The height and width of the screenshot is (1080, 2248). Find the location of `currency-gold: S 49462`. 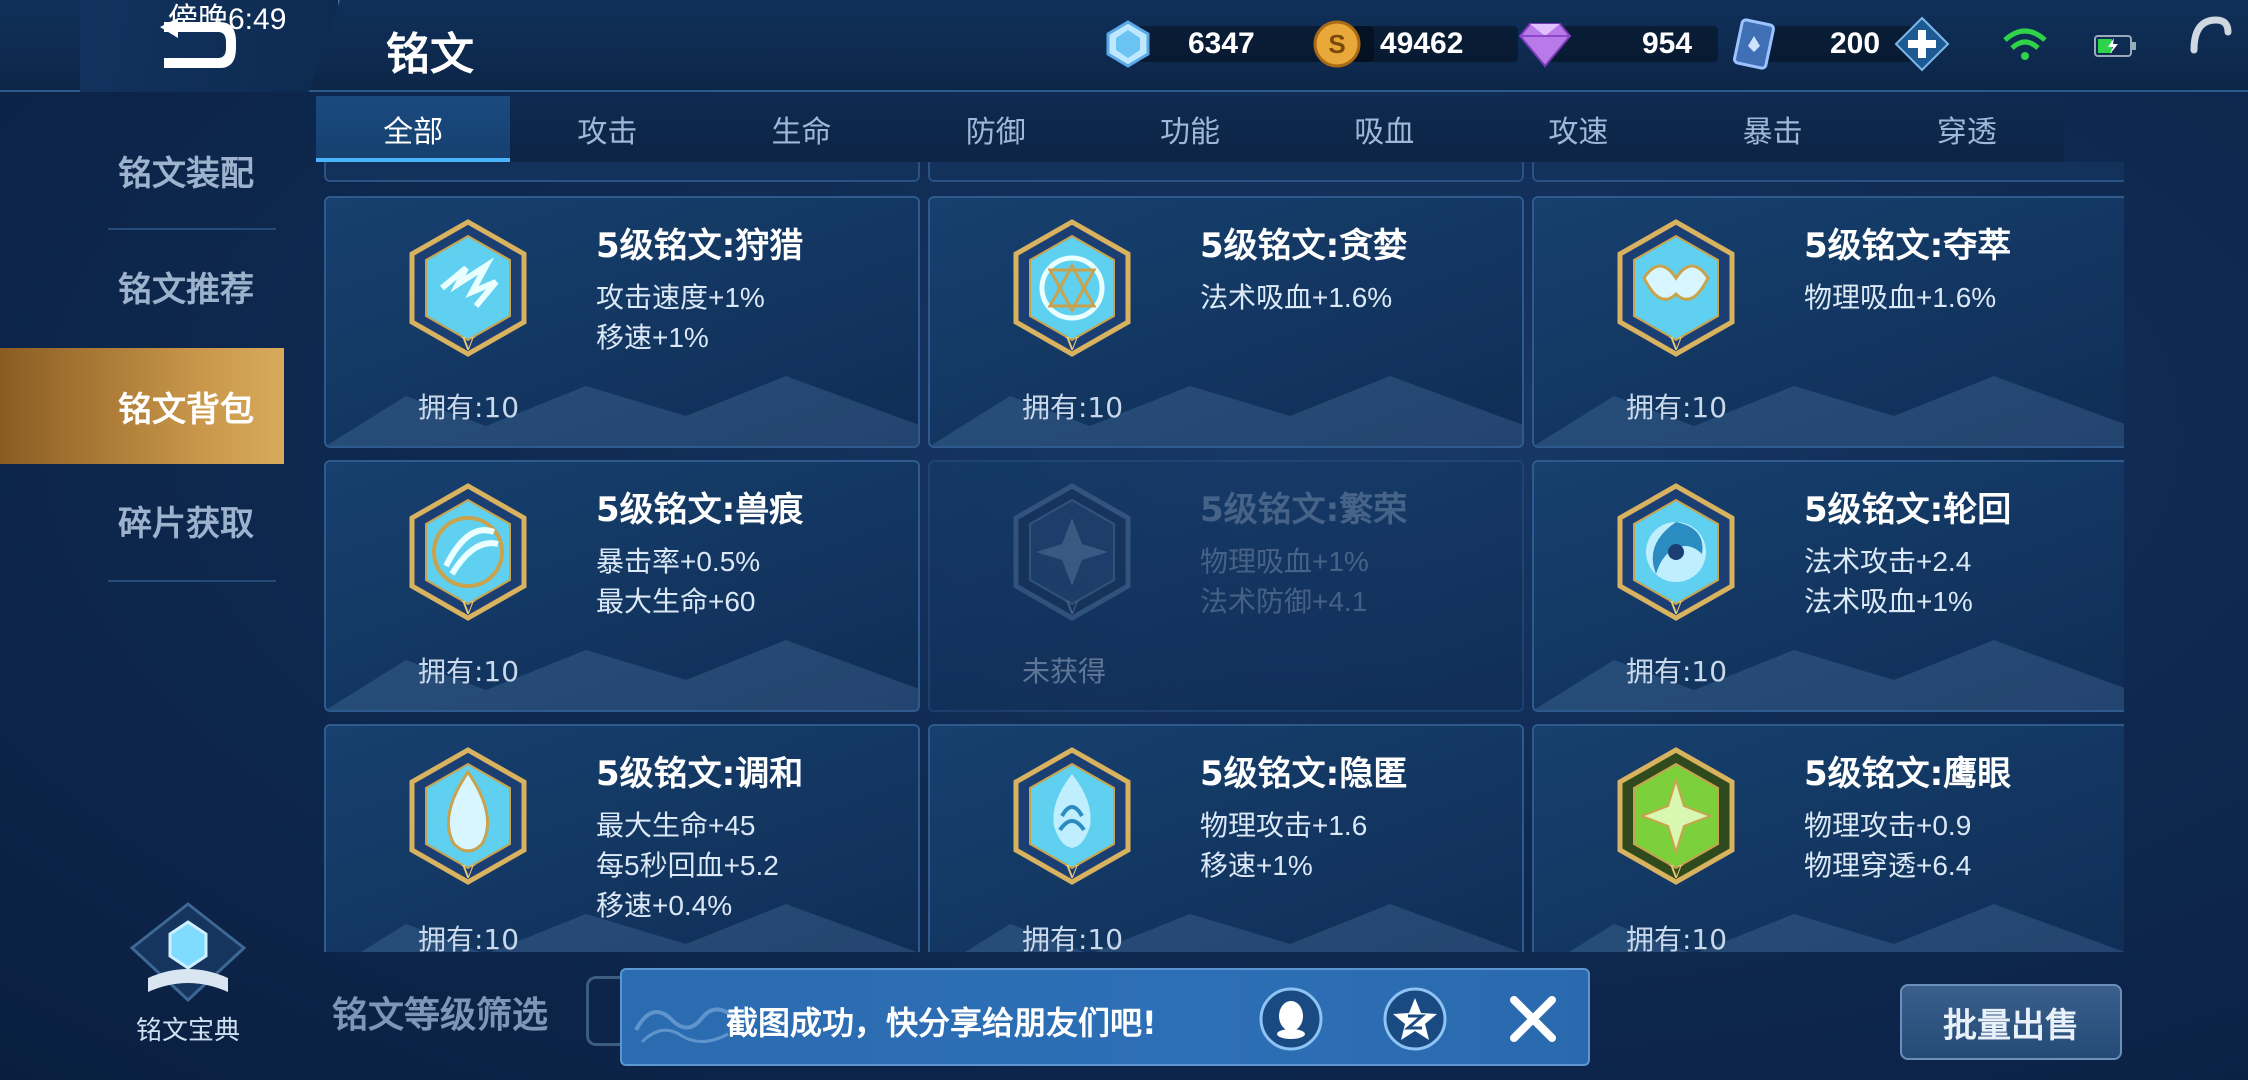

currency-gold: S 49462 is located at coordinates (1415, 44).